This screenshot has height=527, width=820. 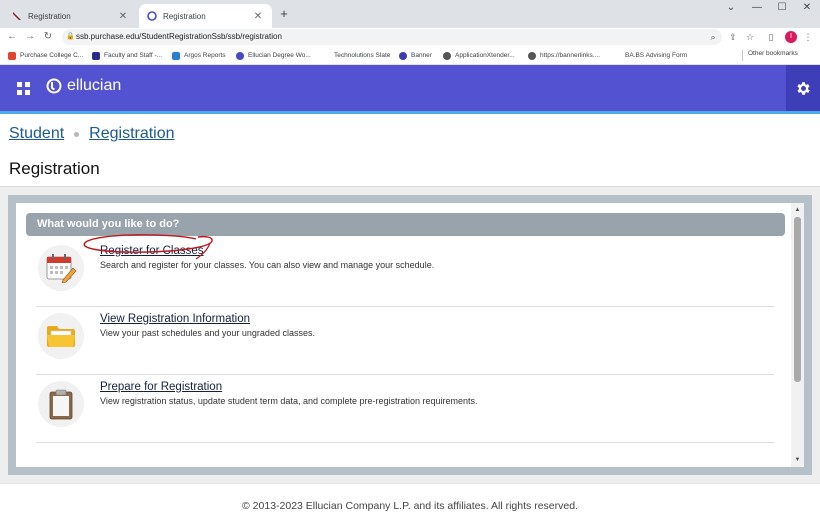 I want to click on scroll-thumb, so click(x=797, y=299).